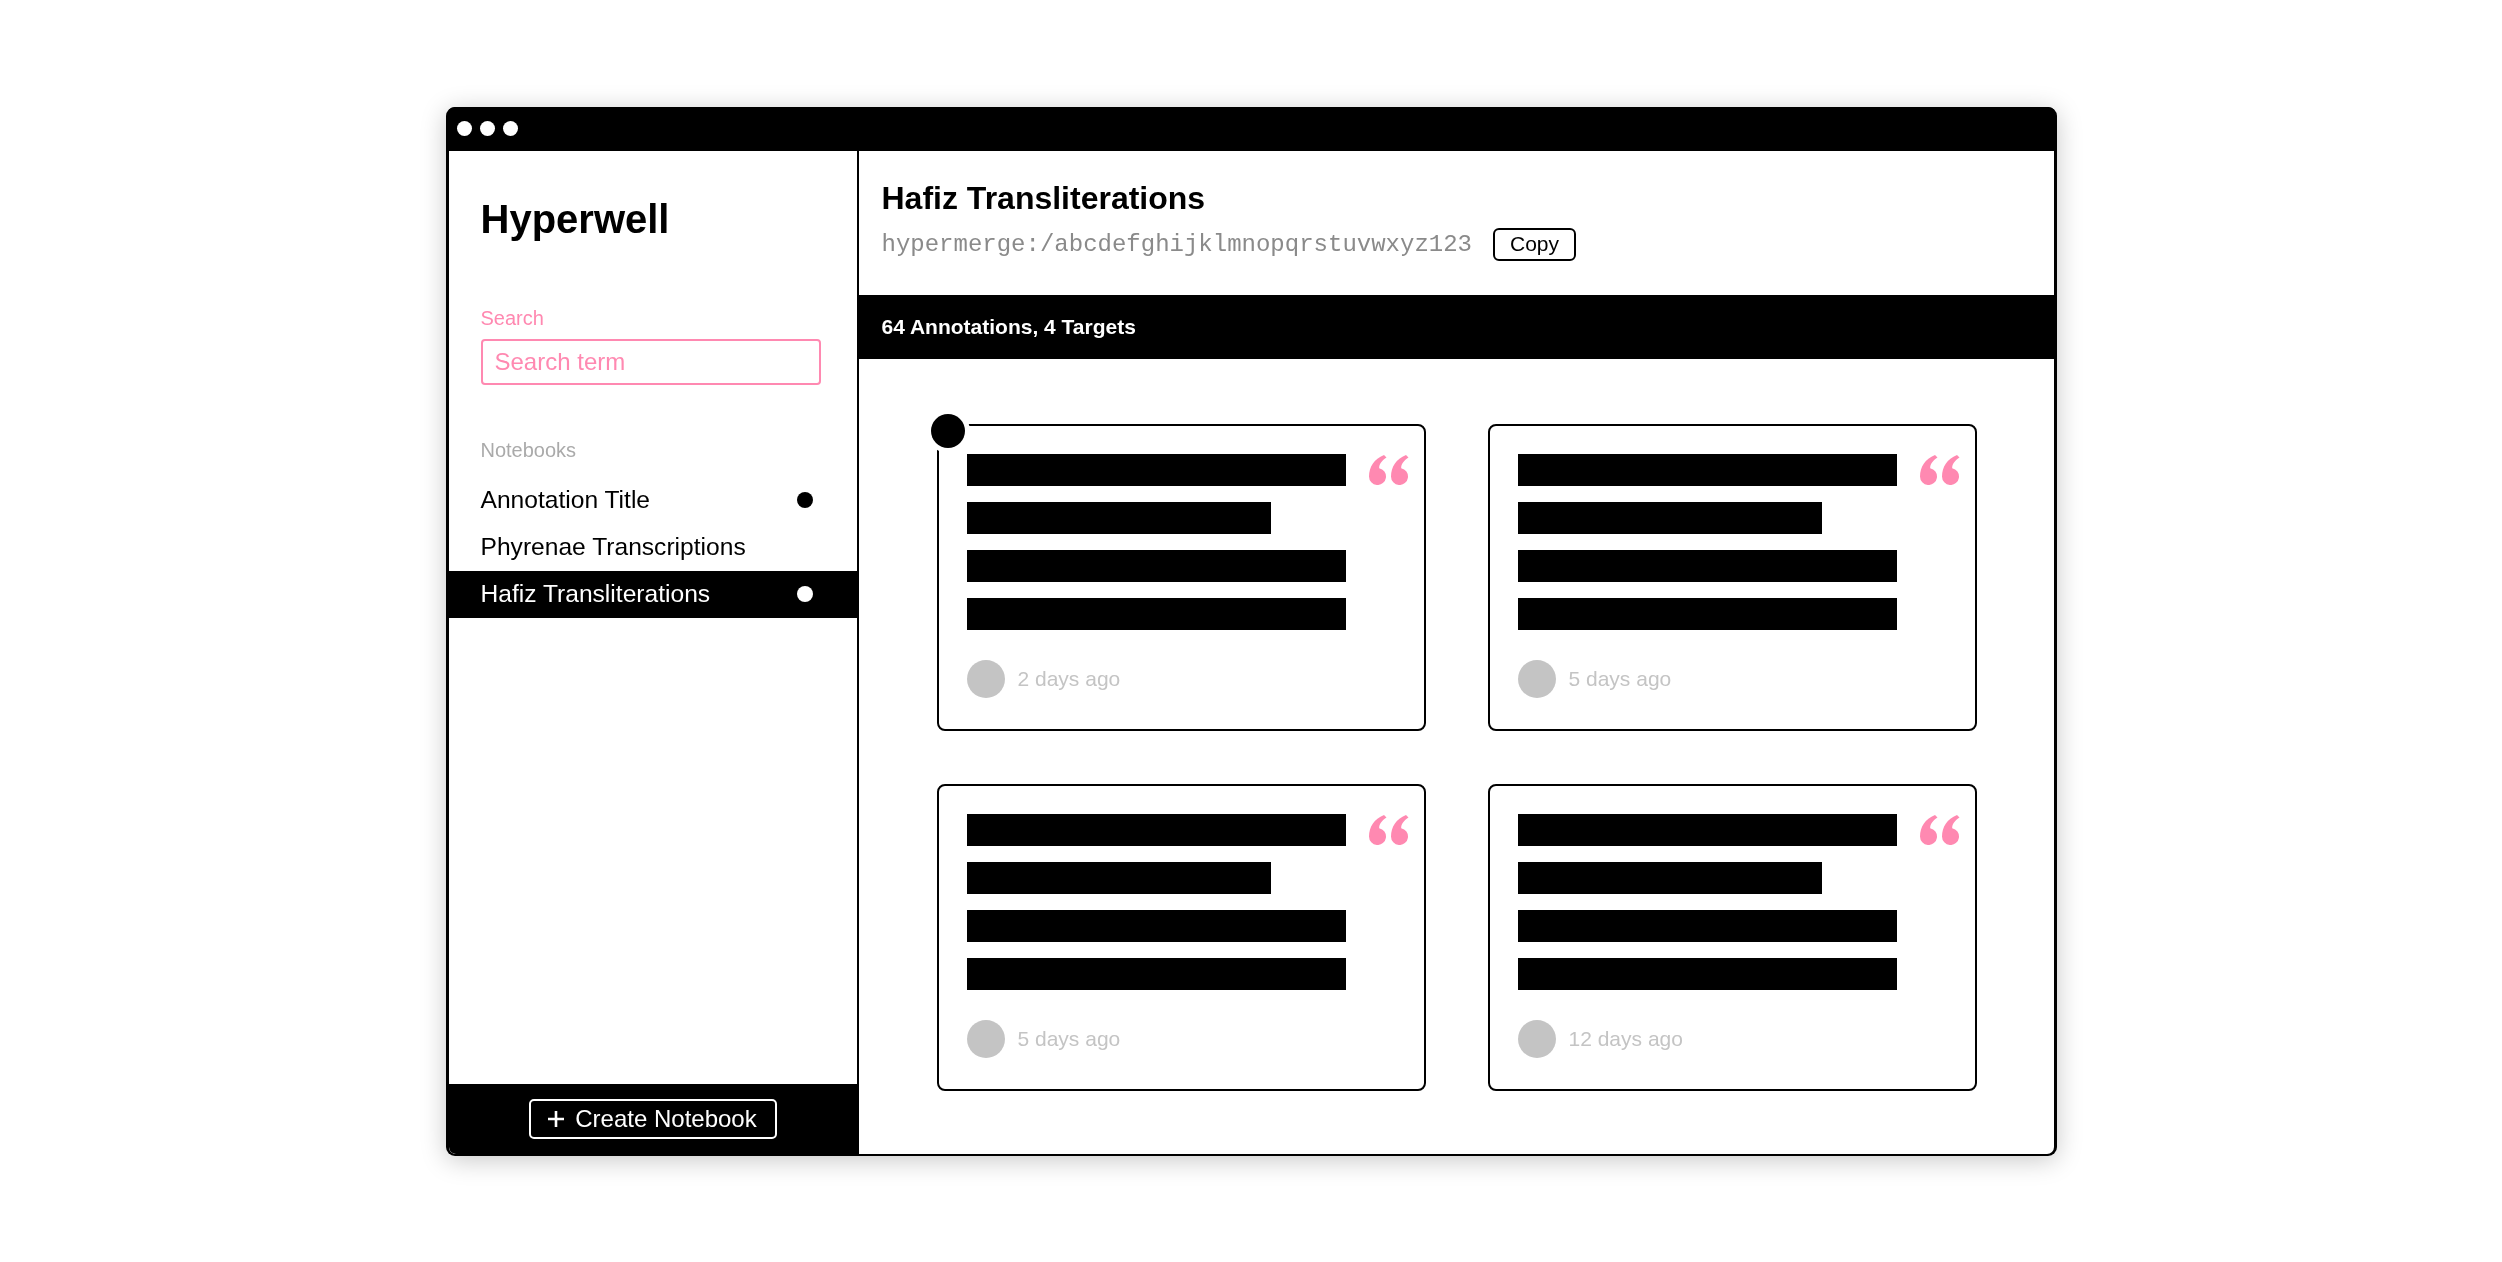 The image size is (2502, 1262). Describe the element at coordinates (652, 1118) in the screenshot. I see `create-notebook-button: Create Notebook` at that location.